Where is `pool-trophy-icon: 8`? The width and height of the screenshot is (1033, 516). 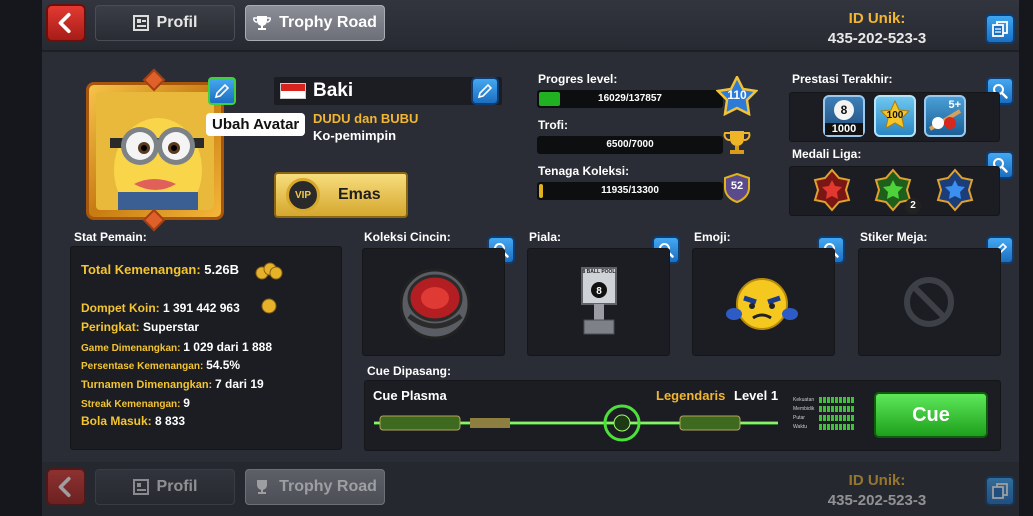 pool-trophy-icon: 8 is located at coordinates (599, 301).